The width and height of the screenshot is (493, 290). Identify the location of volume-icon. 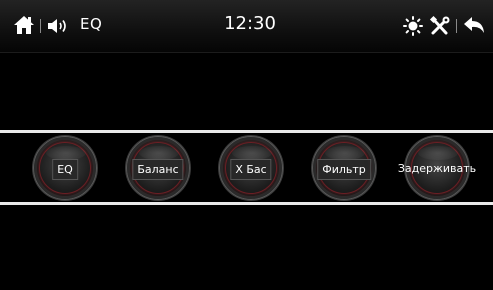
(58, 26).